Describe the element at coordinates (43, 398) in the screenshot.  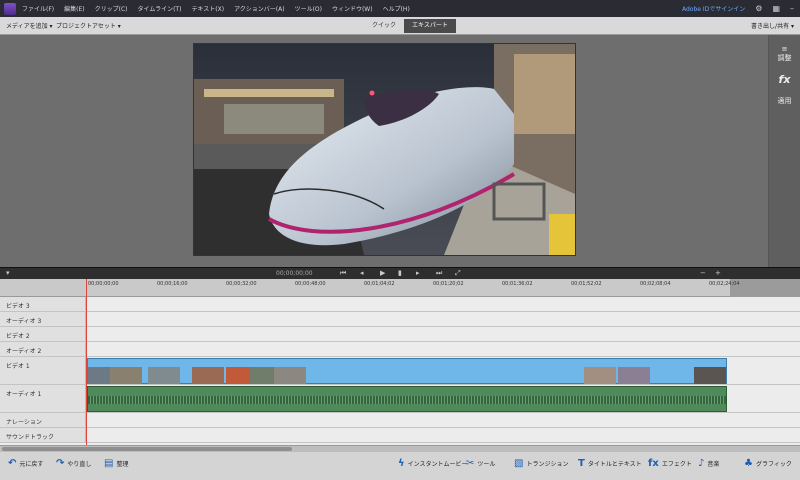
I see `track-header: オーディオ 1` at that location.